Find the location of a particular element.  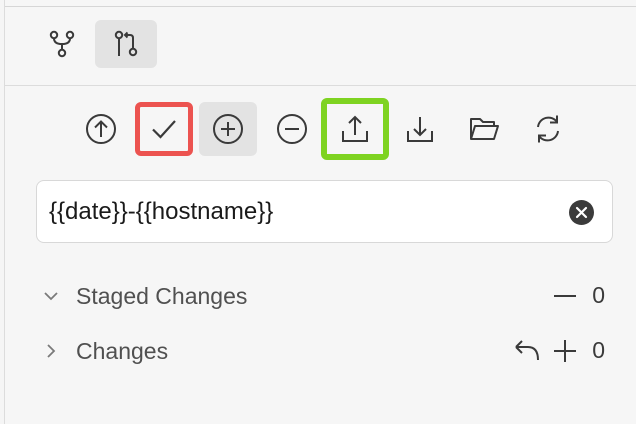

stage-all-icon is located at coordinates (565, 351).